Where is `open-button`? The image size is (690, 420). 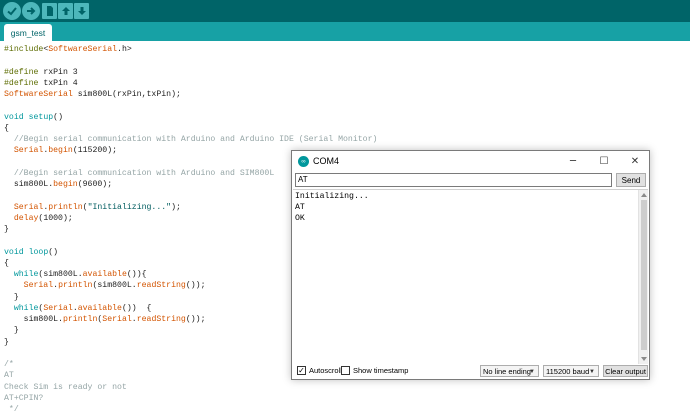 open-button is located at coordinates (65, 11).